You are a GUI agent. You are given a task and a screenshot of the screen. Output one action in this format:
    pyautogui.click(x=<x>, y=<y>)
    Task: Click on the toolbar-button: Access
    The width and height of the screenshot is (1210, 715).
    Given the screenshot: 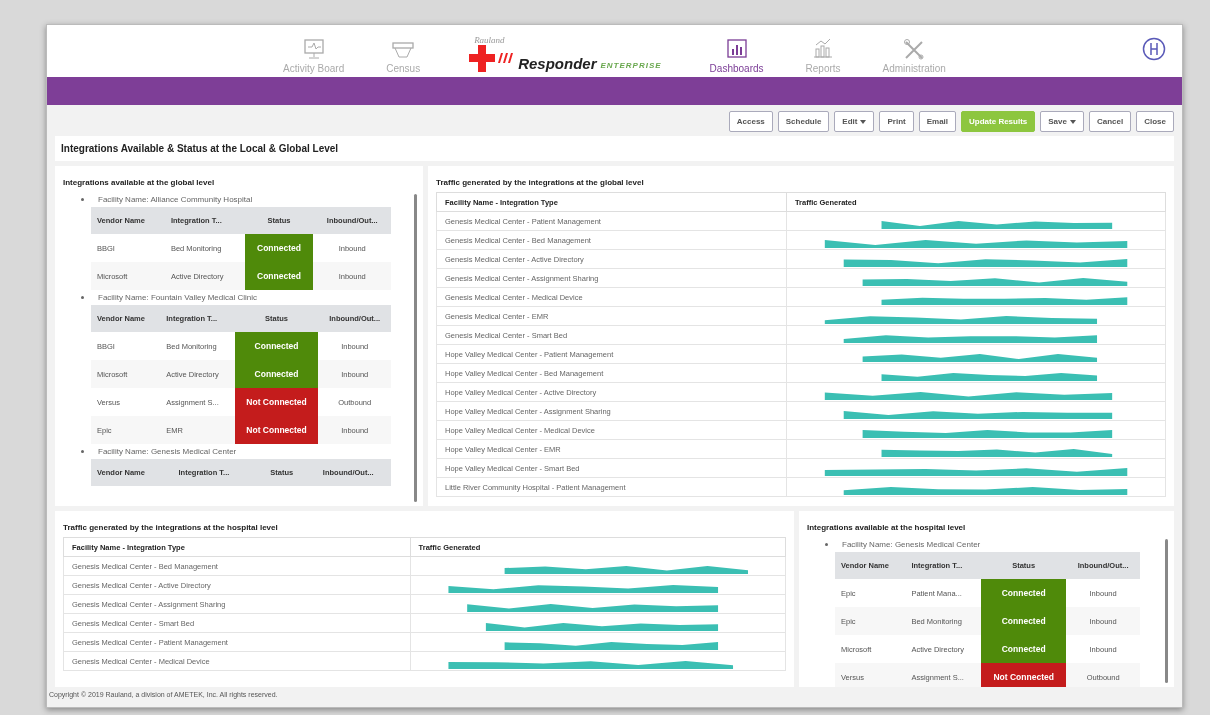 What is the action you would take?
    pyautogui.click(x=750, y=121)
    